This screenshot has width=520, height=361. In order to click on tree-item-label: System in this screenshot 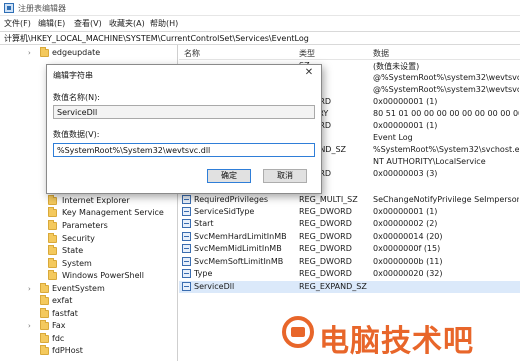, I will do `click(77, 263)`.